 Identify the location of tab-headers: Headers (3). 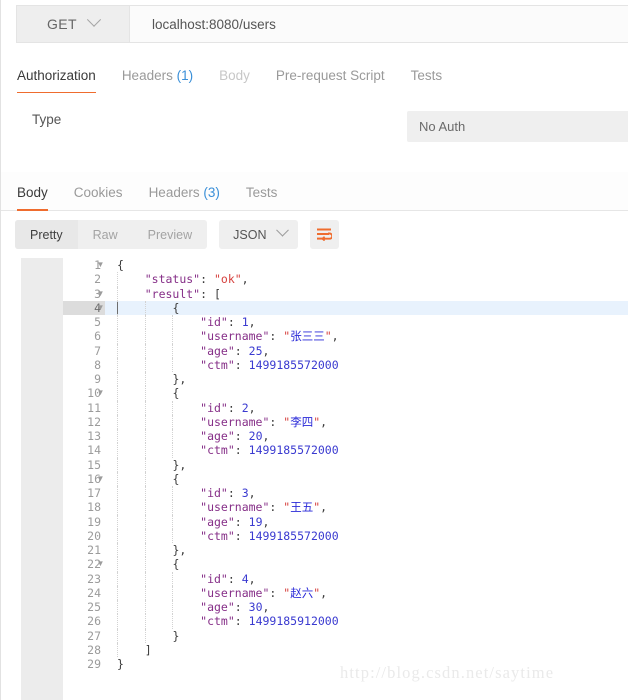
(184, 197).